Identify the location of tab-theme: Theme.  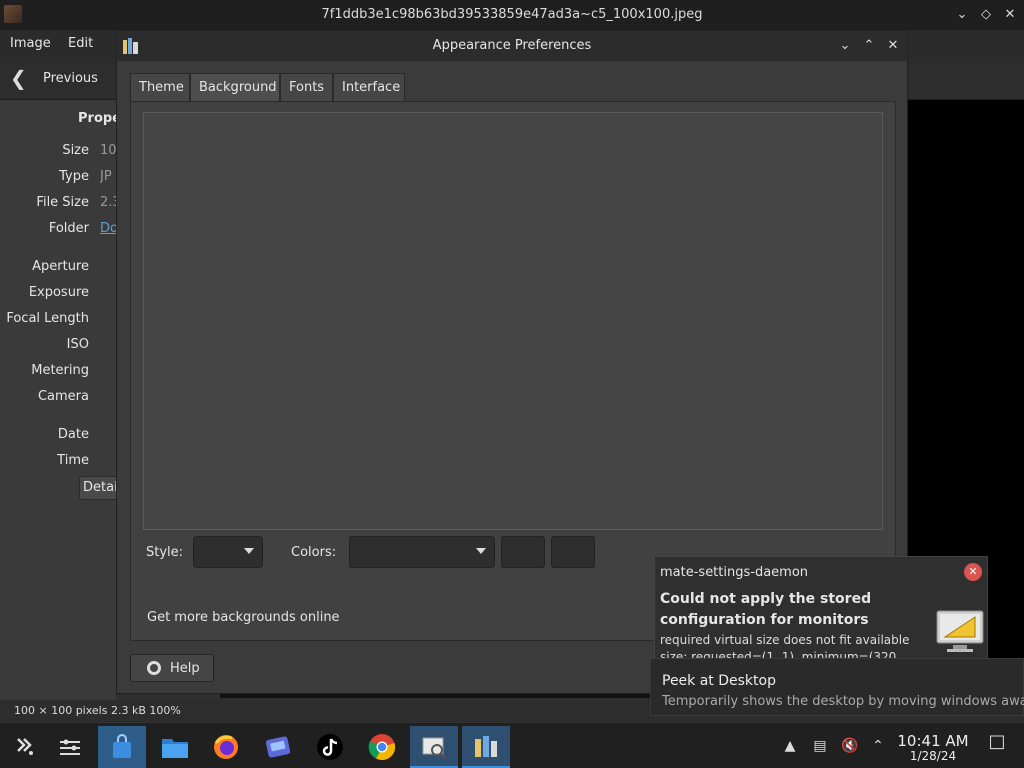
(160, 87).